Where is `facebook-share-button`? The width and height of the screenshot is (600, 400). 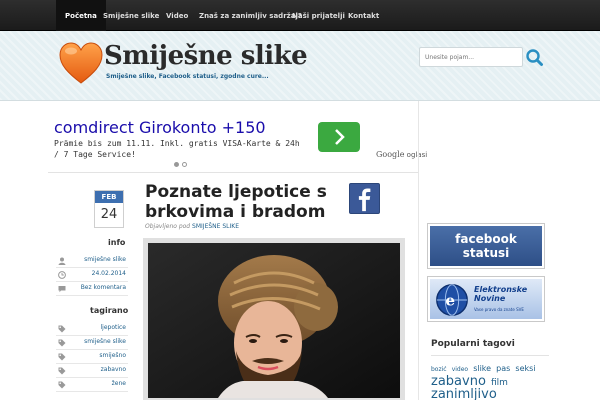 facebook-share-button is located at coordinates (364, 198).